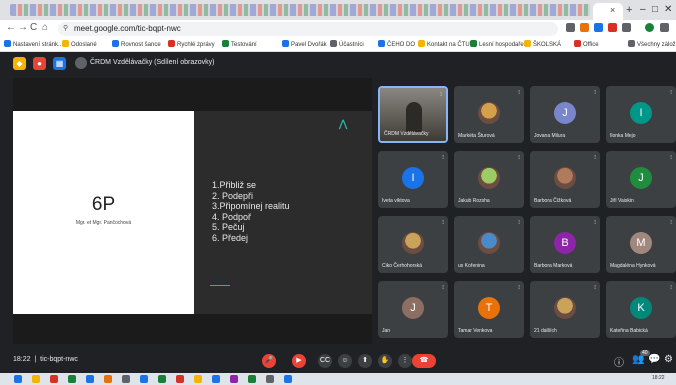  I want to click on bookmark-item: Pavel Dvořák, so click(304, 44).